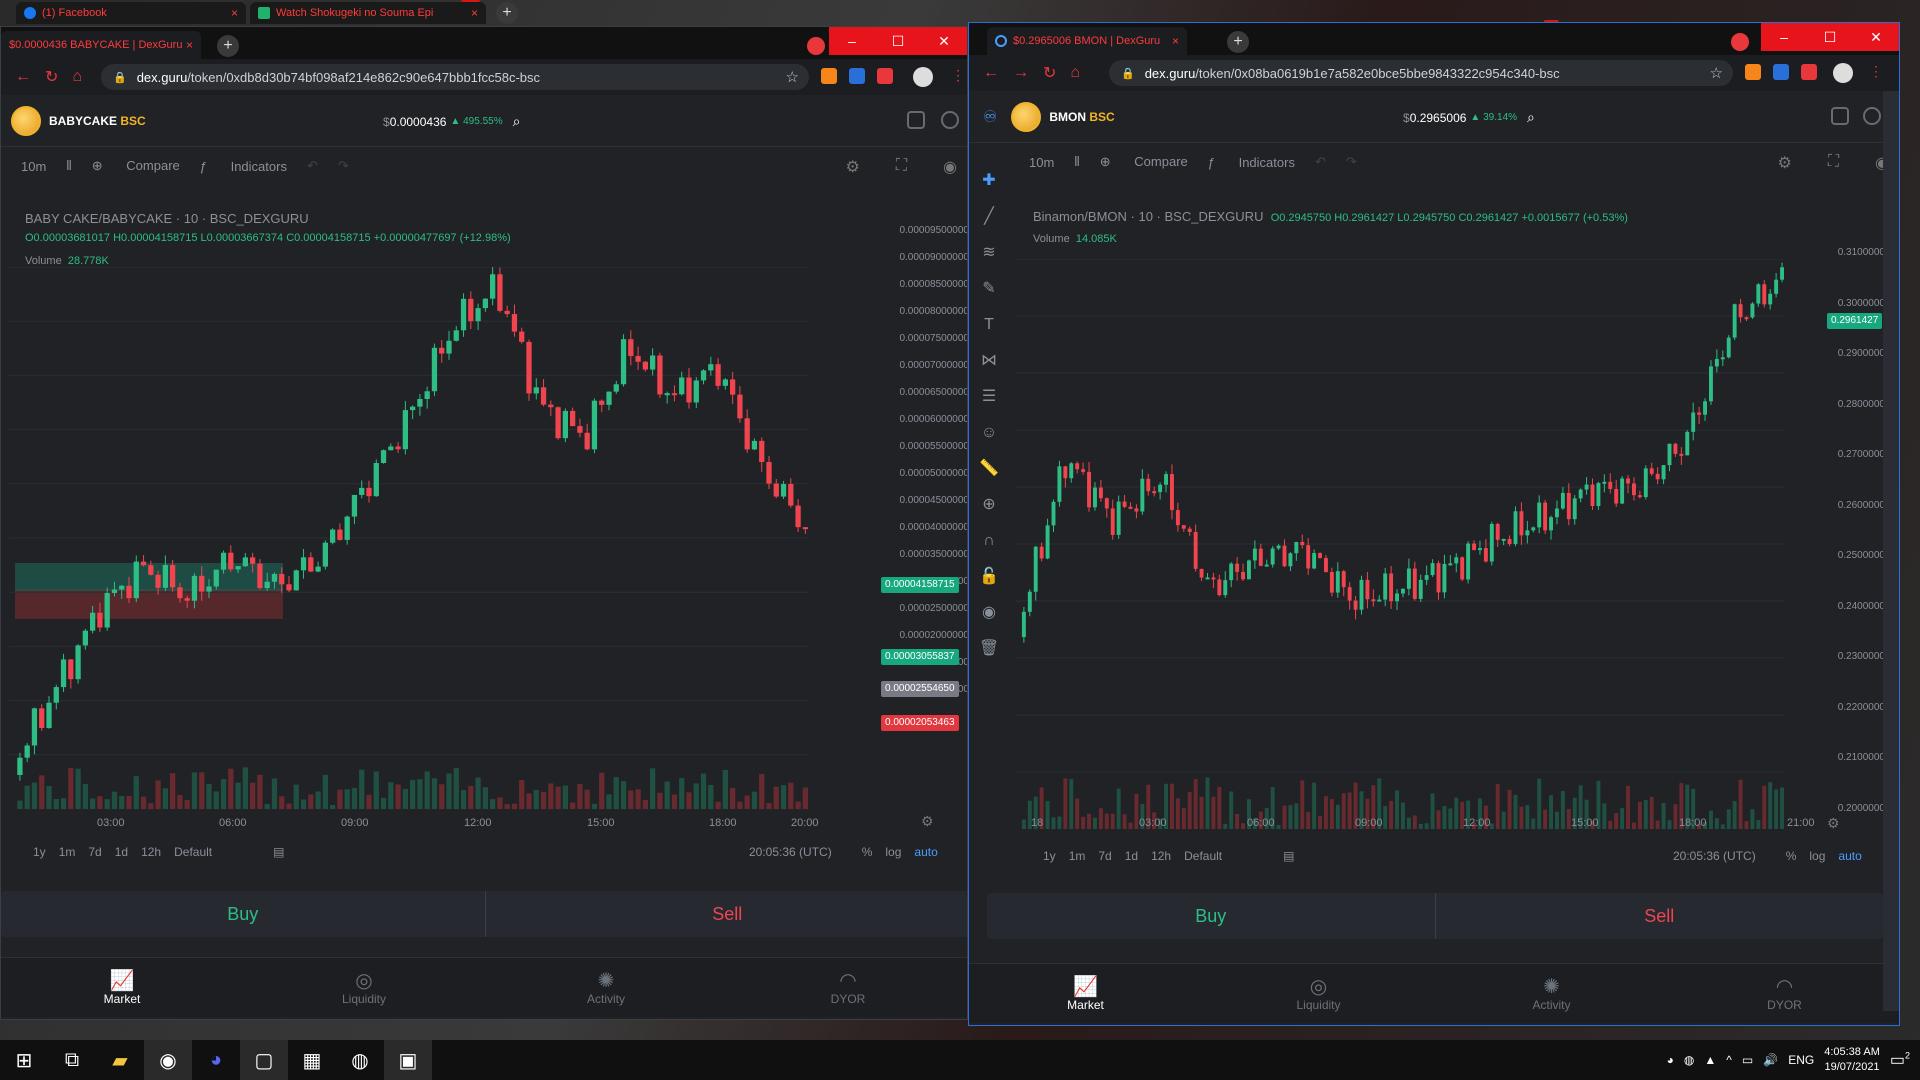 The width and height of the screenshot is (1920, 1080). I want to click on mouse-app-icon: ▢, so click(264, 1060).